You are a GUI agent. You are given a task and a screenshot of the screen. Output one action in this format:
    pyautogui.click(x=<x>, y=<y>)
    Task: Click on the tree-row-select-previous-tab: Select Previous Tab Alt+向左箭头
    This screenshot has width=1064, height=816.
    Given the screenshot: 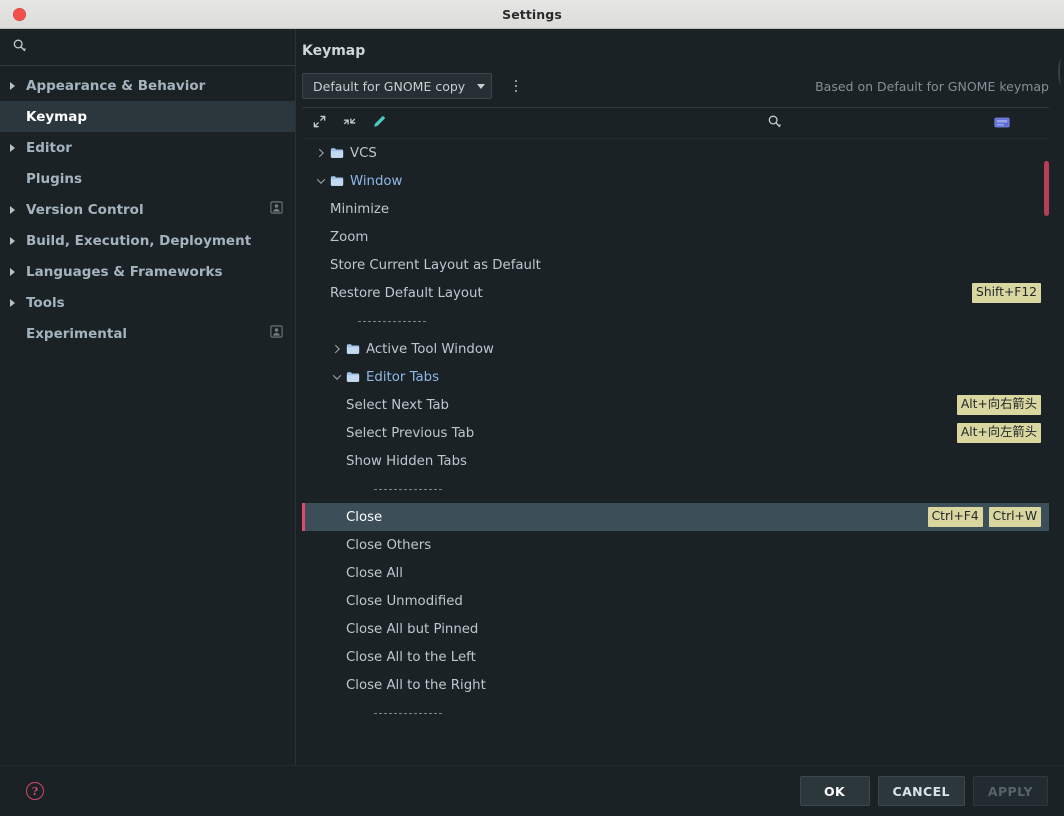 What is the action you would take?
    pyautogui.click(x=675, y=433)
    